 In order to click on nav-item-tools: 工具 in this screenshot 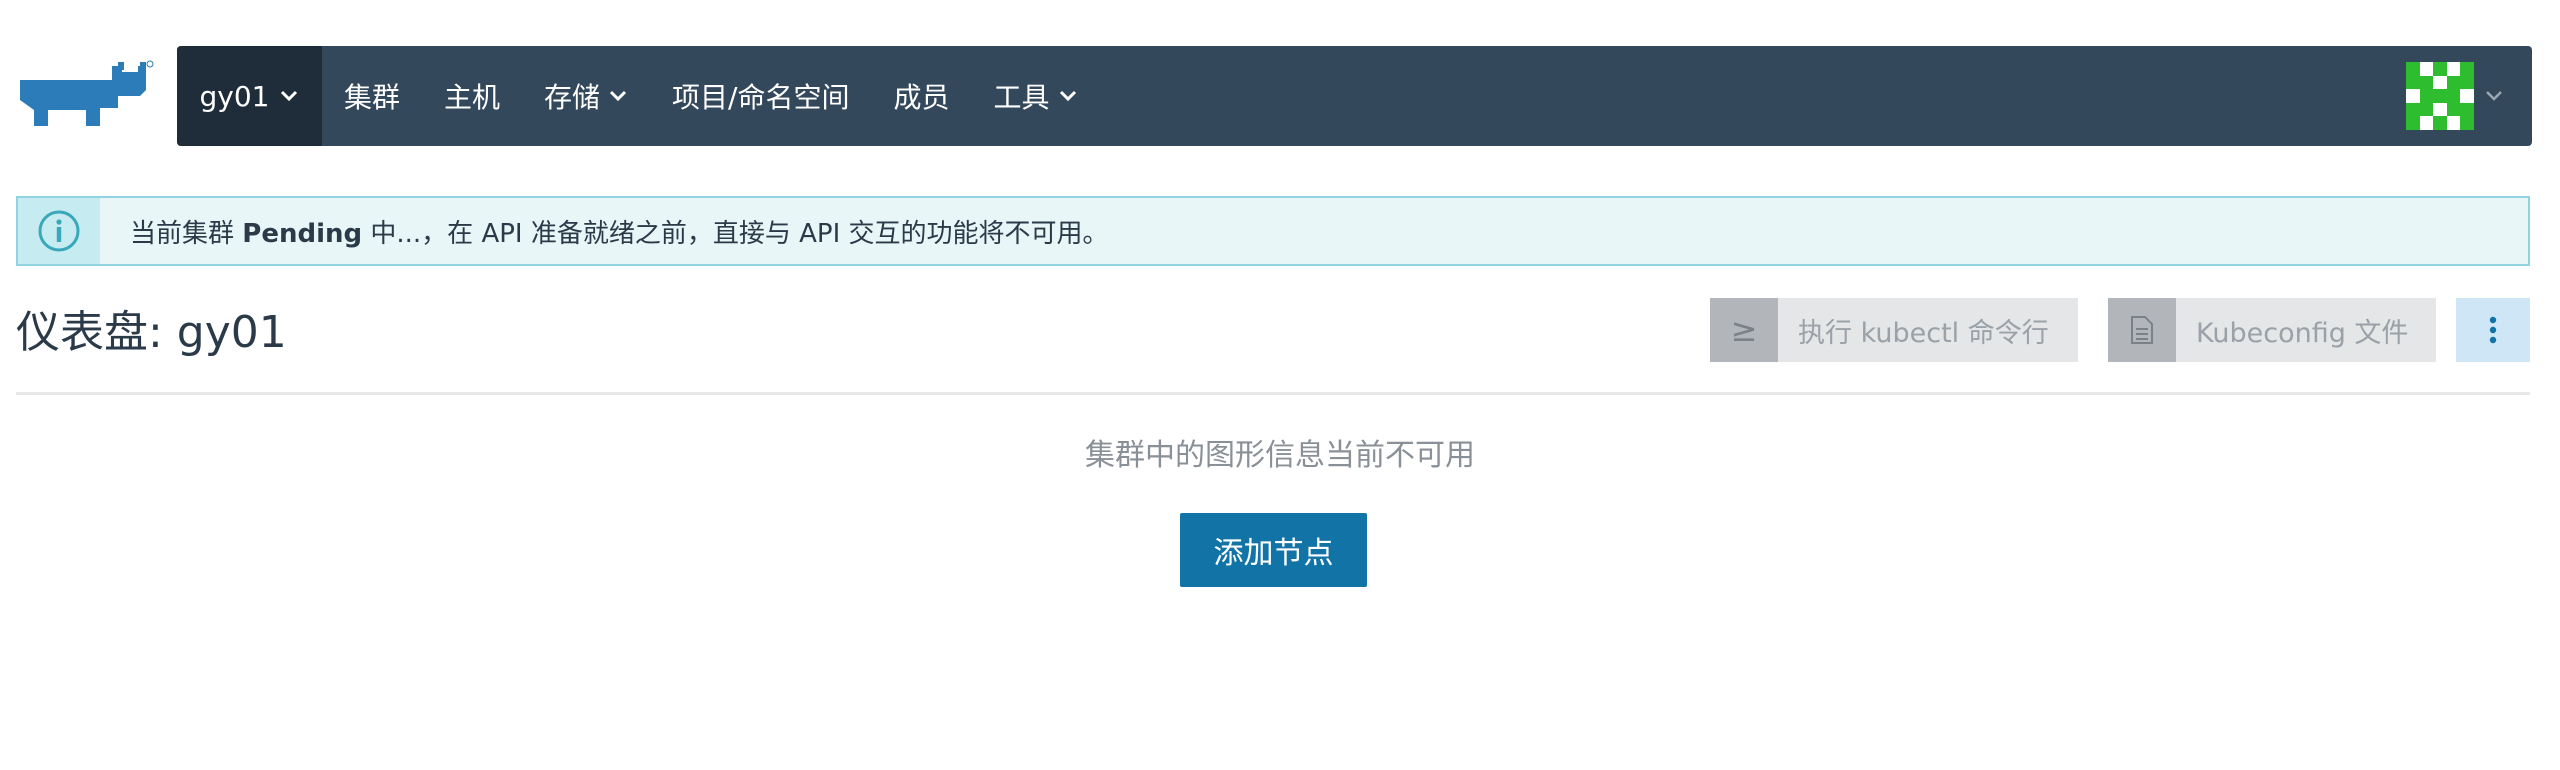, I will do `click(1036, 96)`.